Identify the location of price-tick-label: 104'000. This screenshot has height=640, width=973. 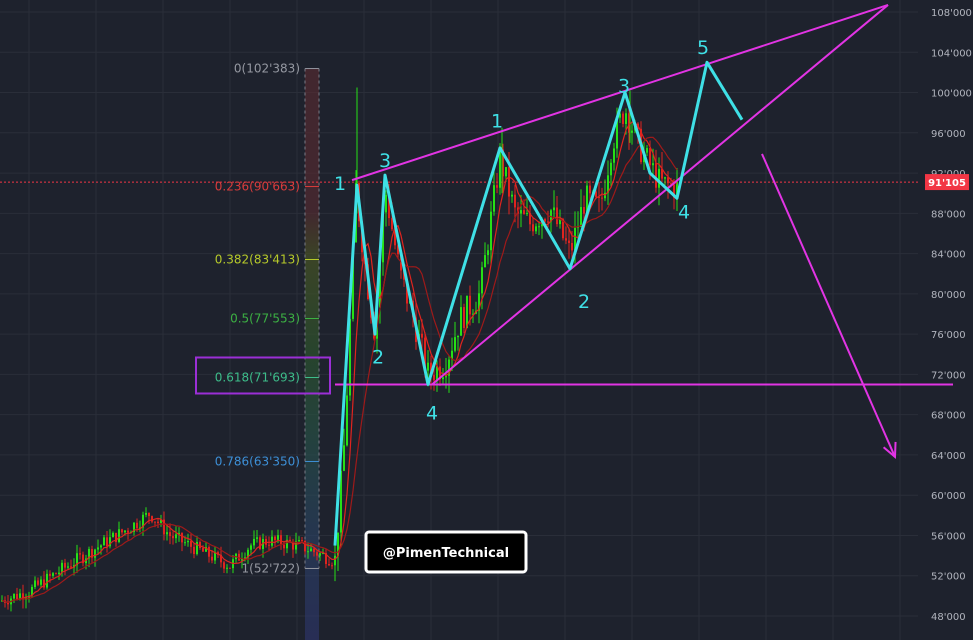
(951, 53).